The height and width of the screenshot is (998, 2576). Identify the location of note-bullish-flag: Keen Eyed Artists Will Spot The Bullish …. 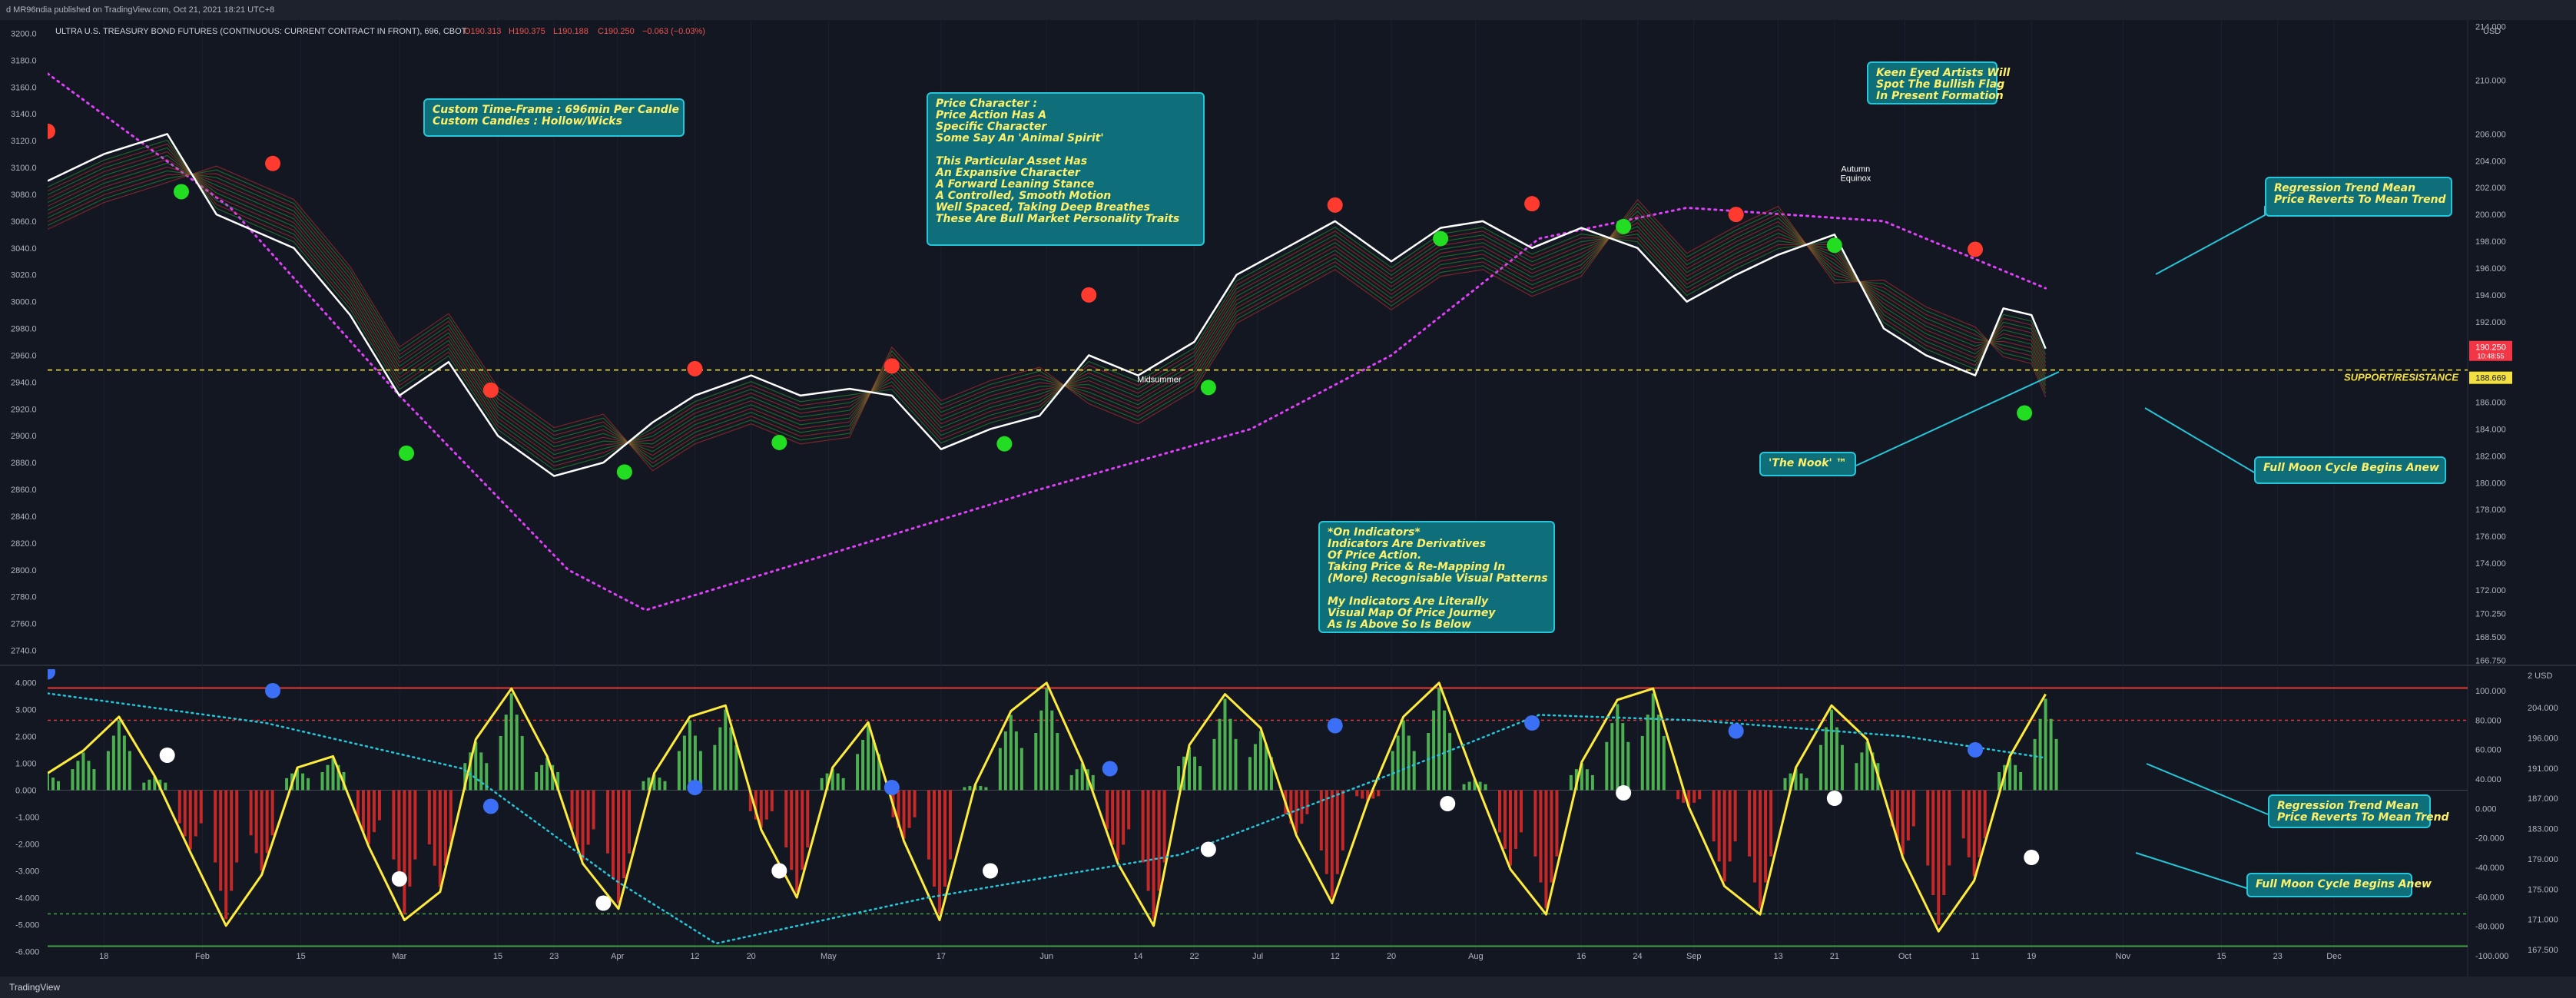
(1938, 82).